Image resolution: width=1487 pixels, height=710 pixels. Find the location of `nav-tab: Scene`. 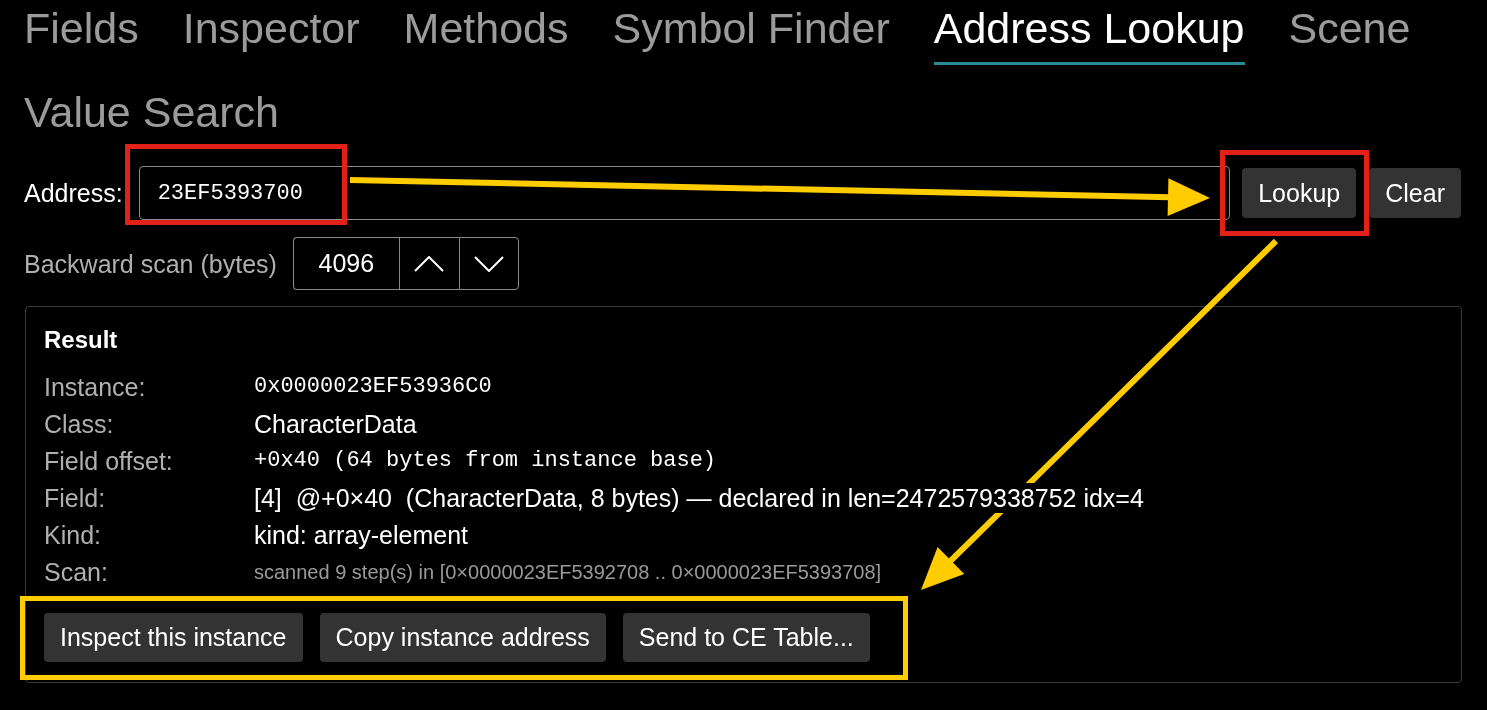

nav-tab: Scene is located at coordinates (1349, 34).